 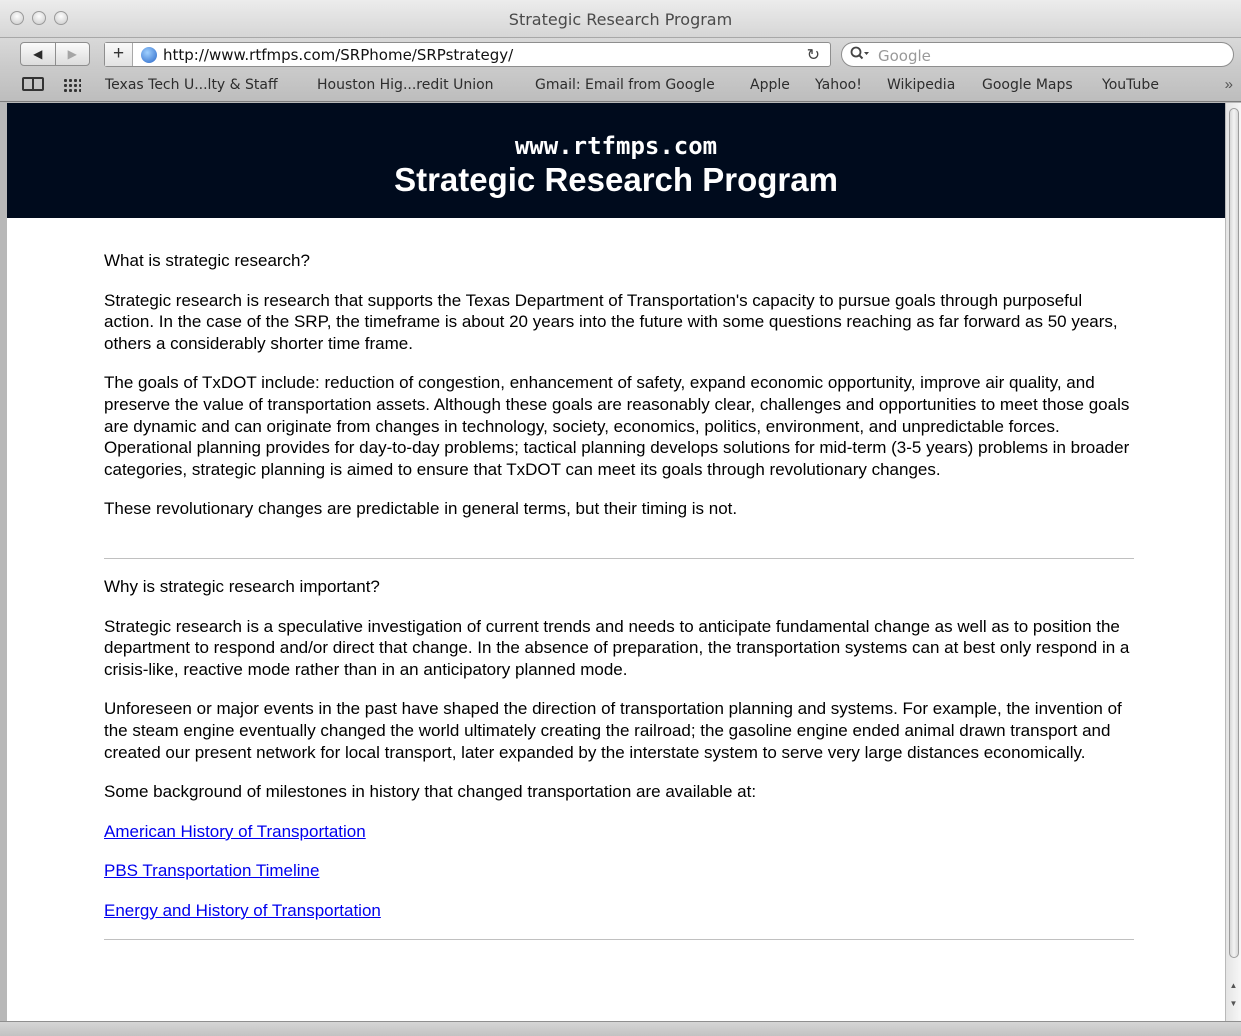 What do you see at coordinates (33, 84) in the screenshot?
I see `bookmarks-book-icon` at bounding box center [33, 84].